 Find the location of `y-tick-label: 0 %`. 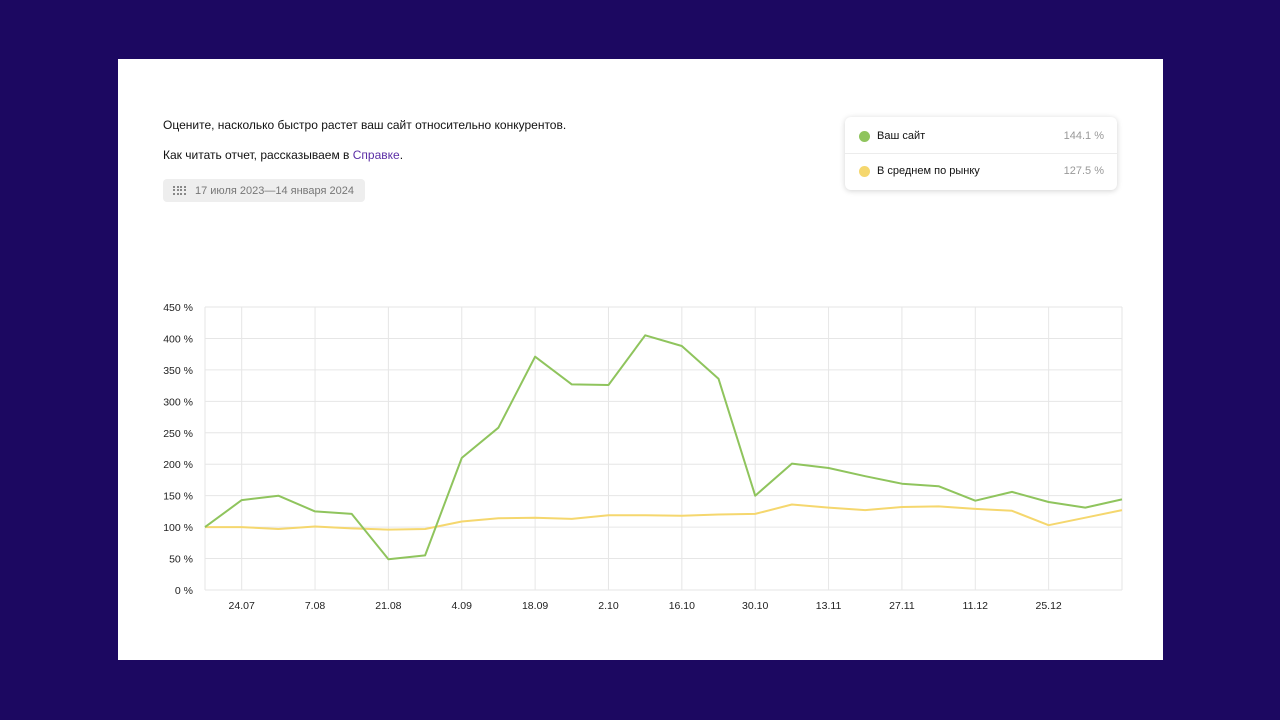

y-tick-label: 0 % is located at coordinates (184, 591).